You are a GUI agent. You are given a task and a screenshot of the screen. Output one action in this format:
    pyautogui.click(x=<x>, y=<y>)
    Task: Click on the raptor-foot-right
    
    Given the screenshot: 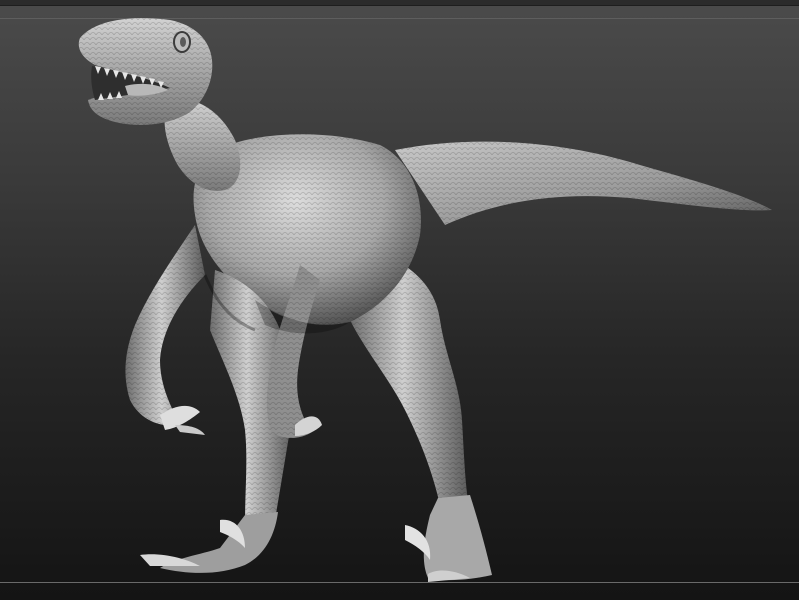 What is the action you would take?
    pyautogui.click(x=457, y=538)
    